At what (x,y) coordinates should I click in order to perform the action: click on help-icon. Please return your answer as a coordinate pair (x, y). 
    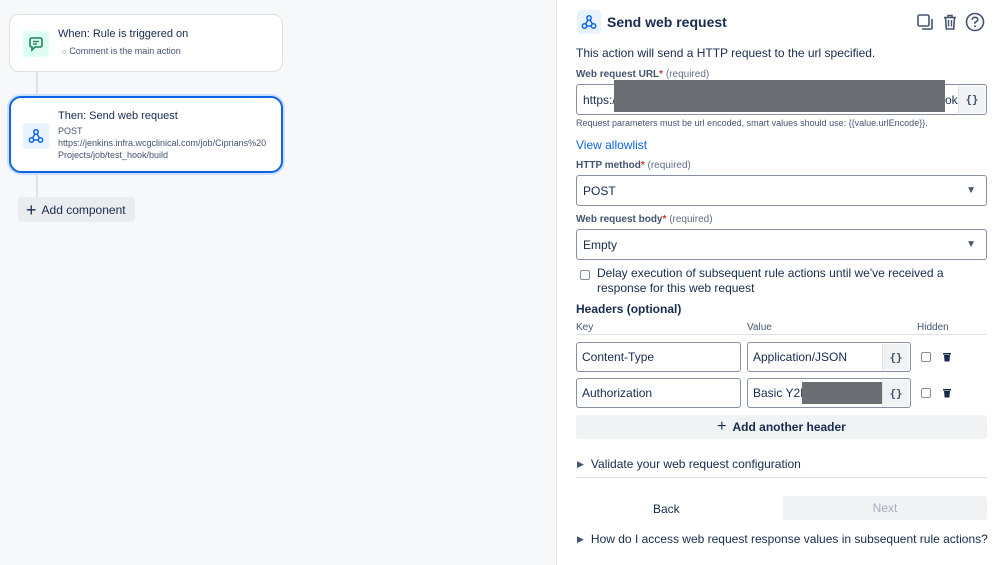
    Looking at the image, I should click on (975, 22).